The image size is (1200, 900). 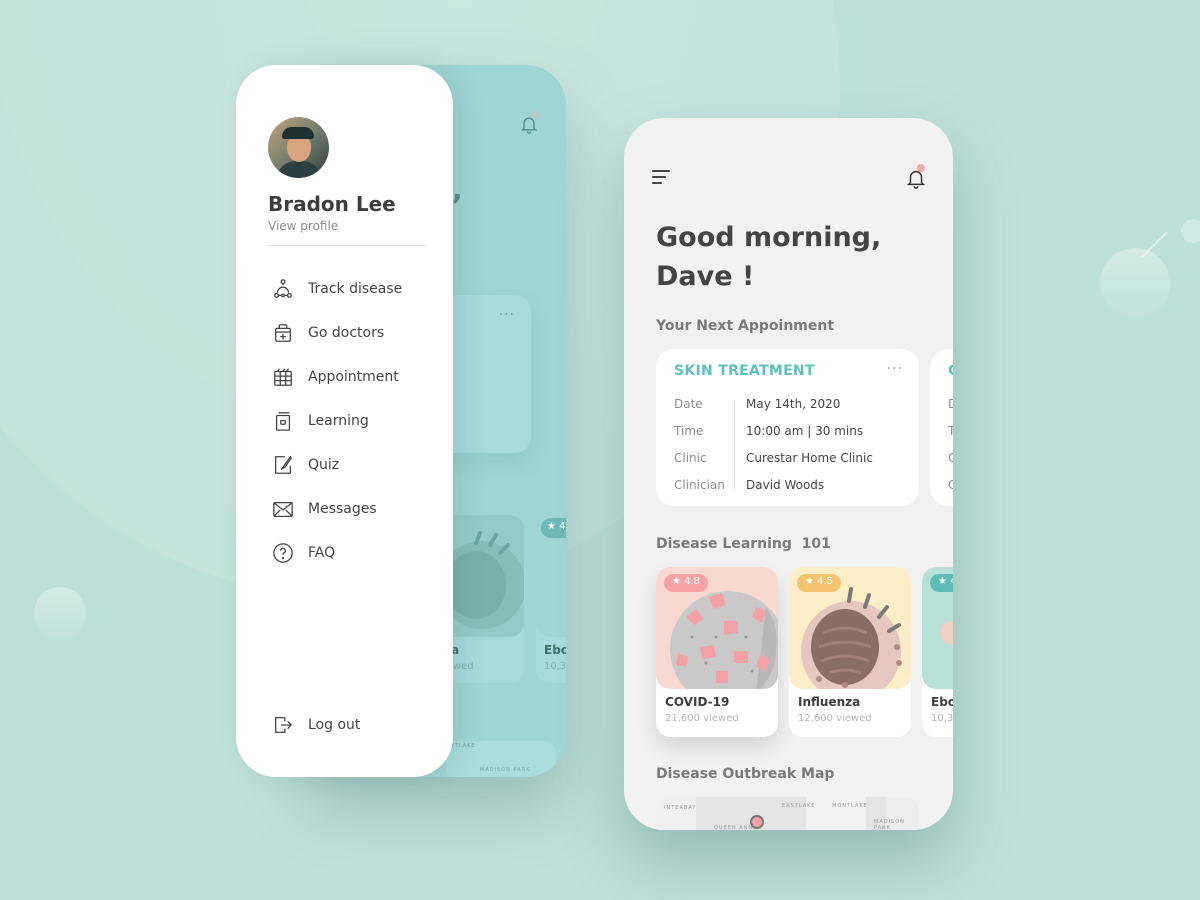 What do you see at coordinates (757, 822) in the screenshot?
I see `outbreak-pin-icon` at bounding box center [757, 822].